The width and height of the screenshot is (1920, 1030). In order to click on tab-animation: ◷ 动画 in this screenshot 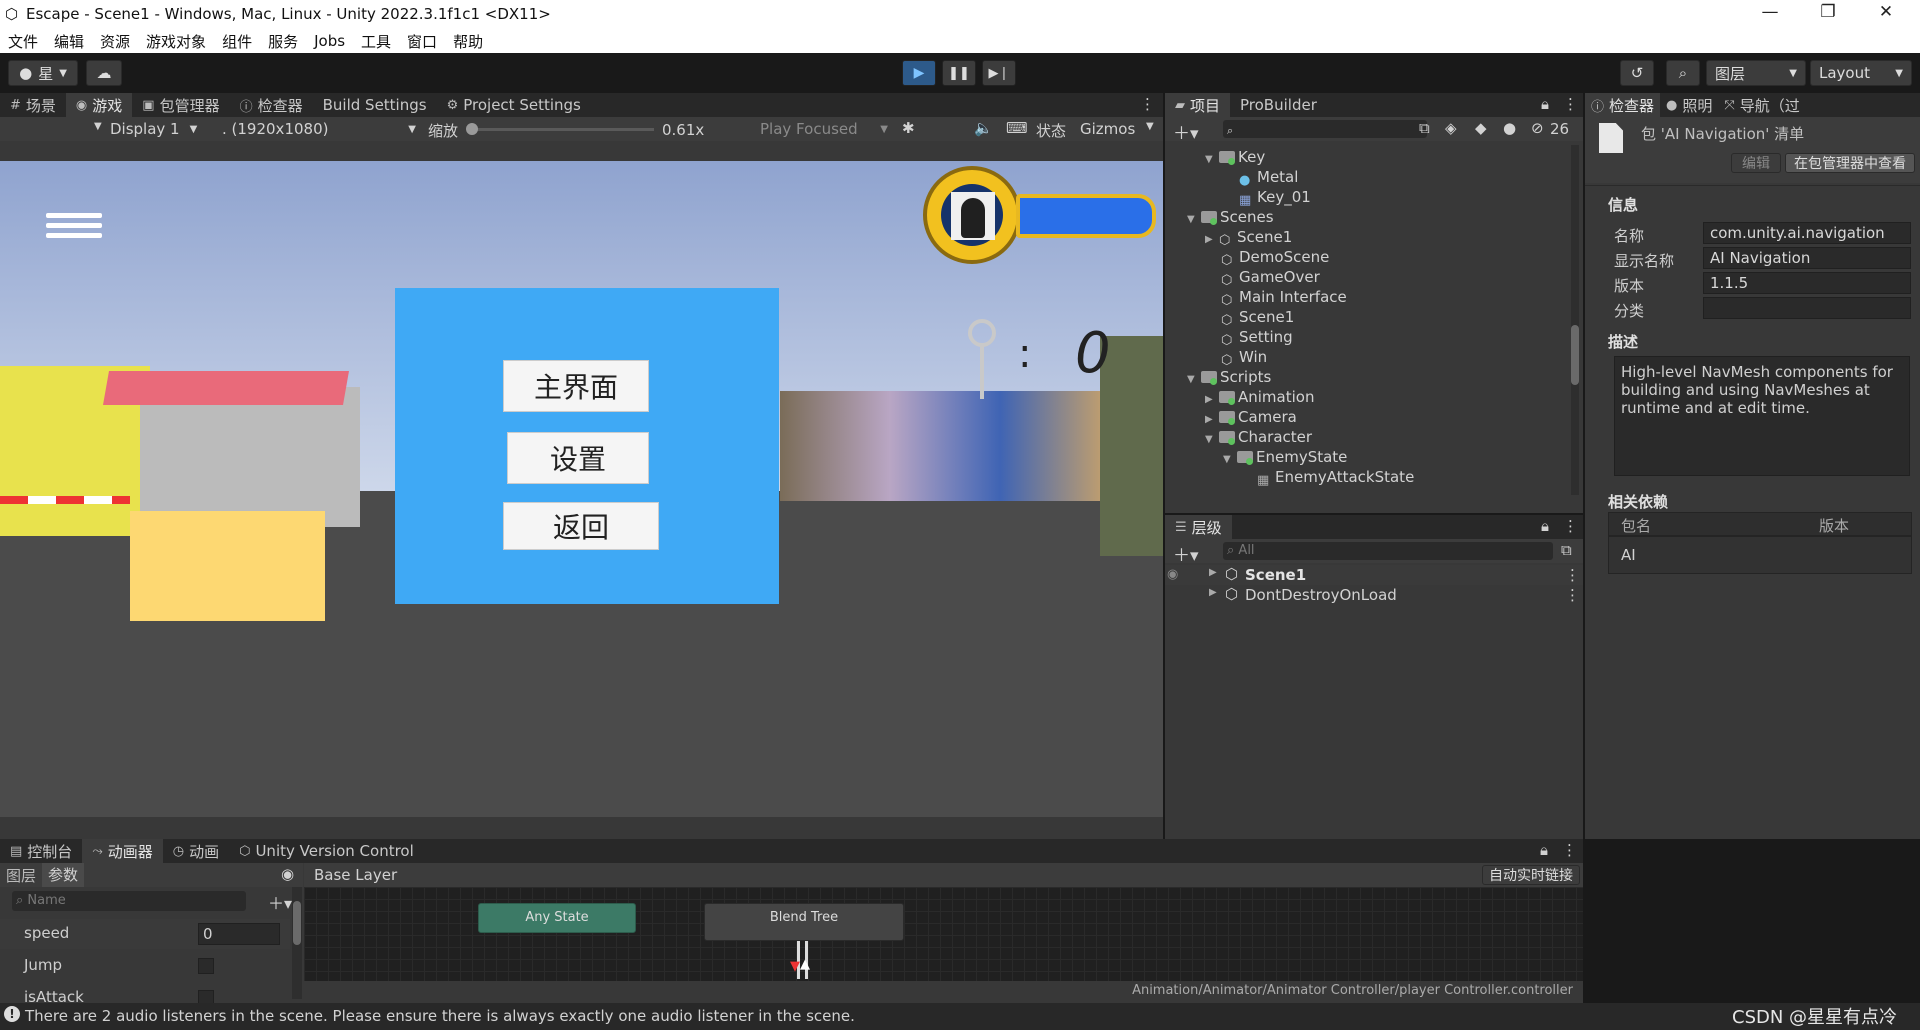, I will do `click(196, 851)`.